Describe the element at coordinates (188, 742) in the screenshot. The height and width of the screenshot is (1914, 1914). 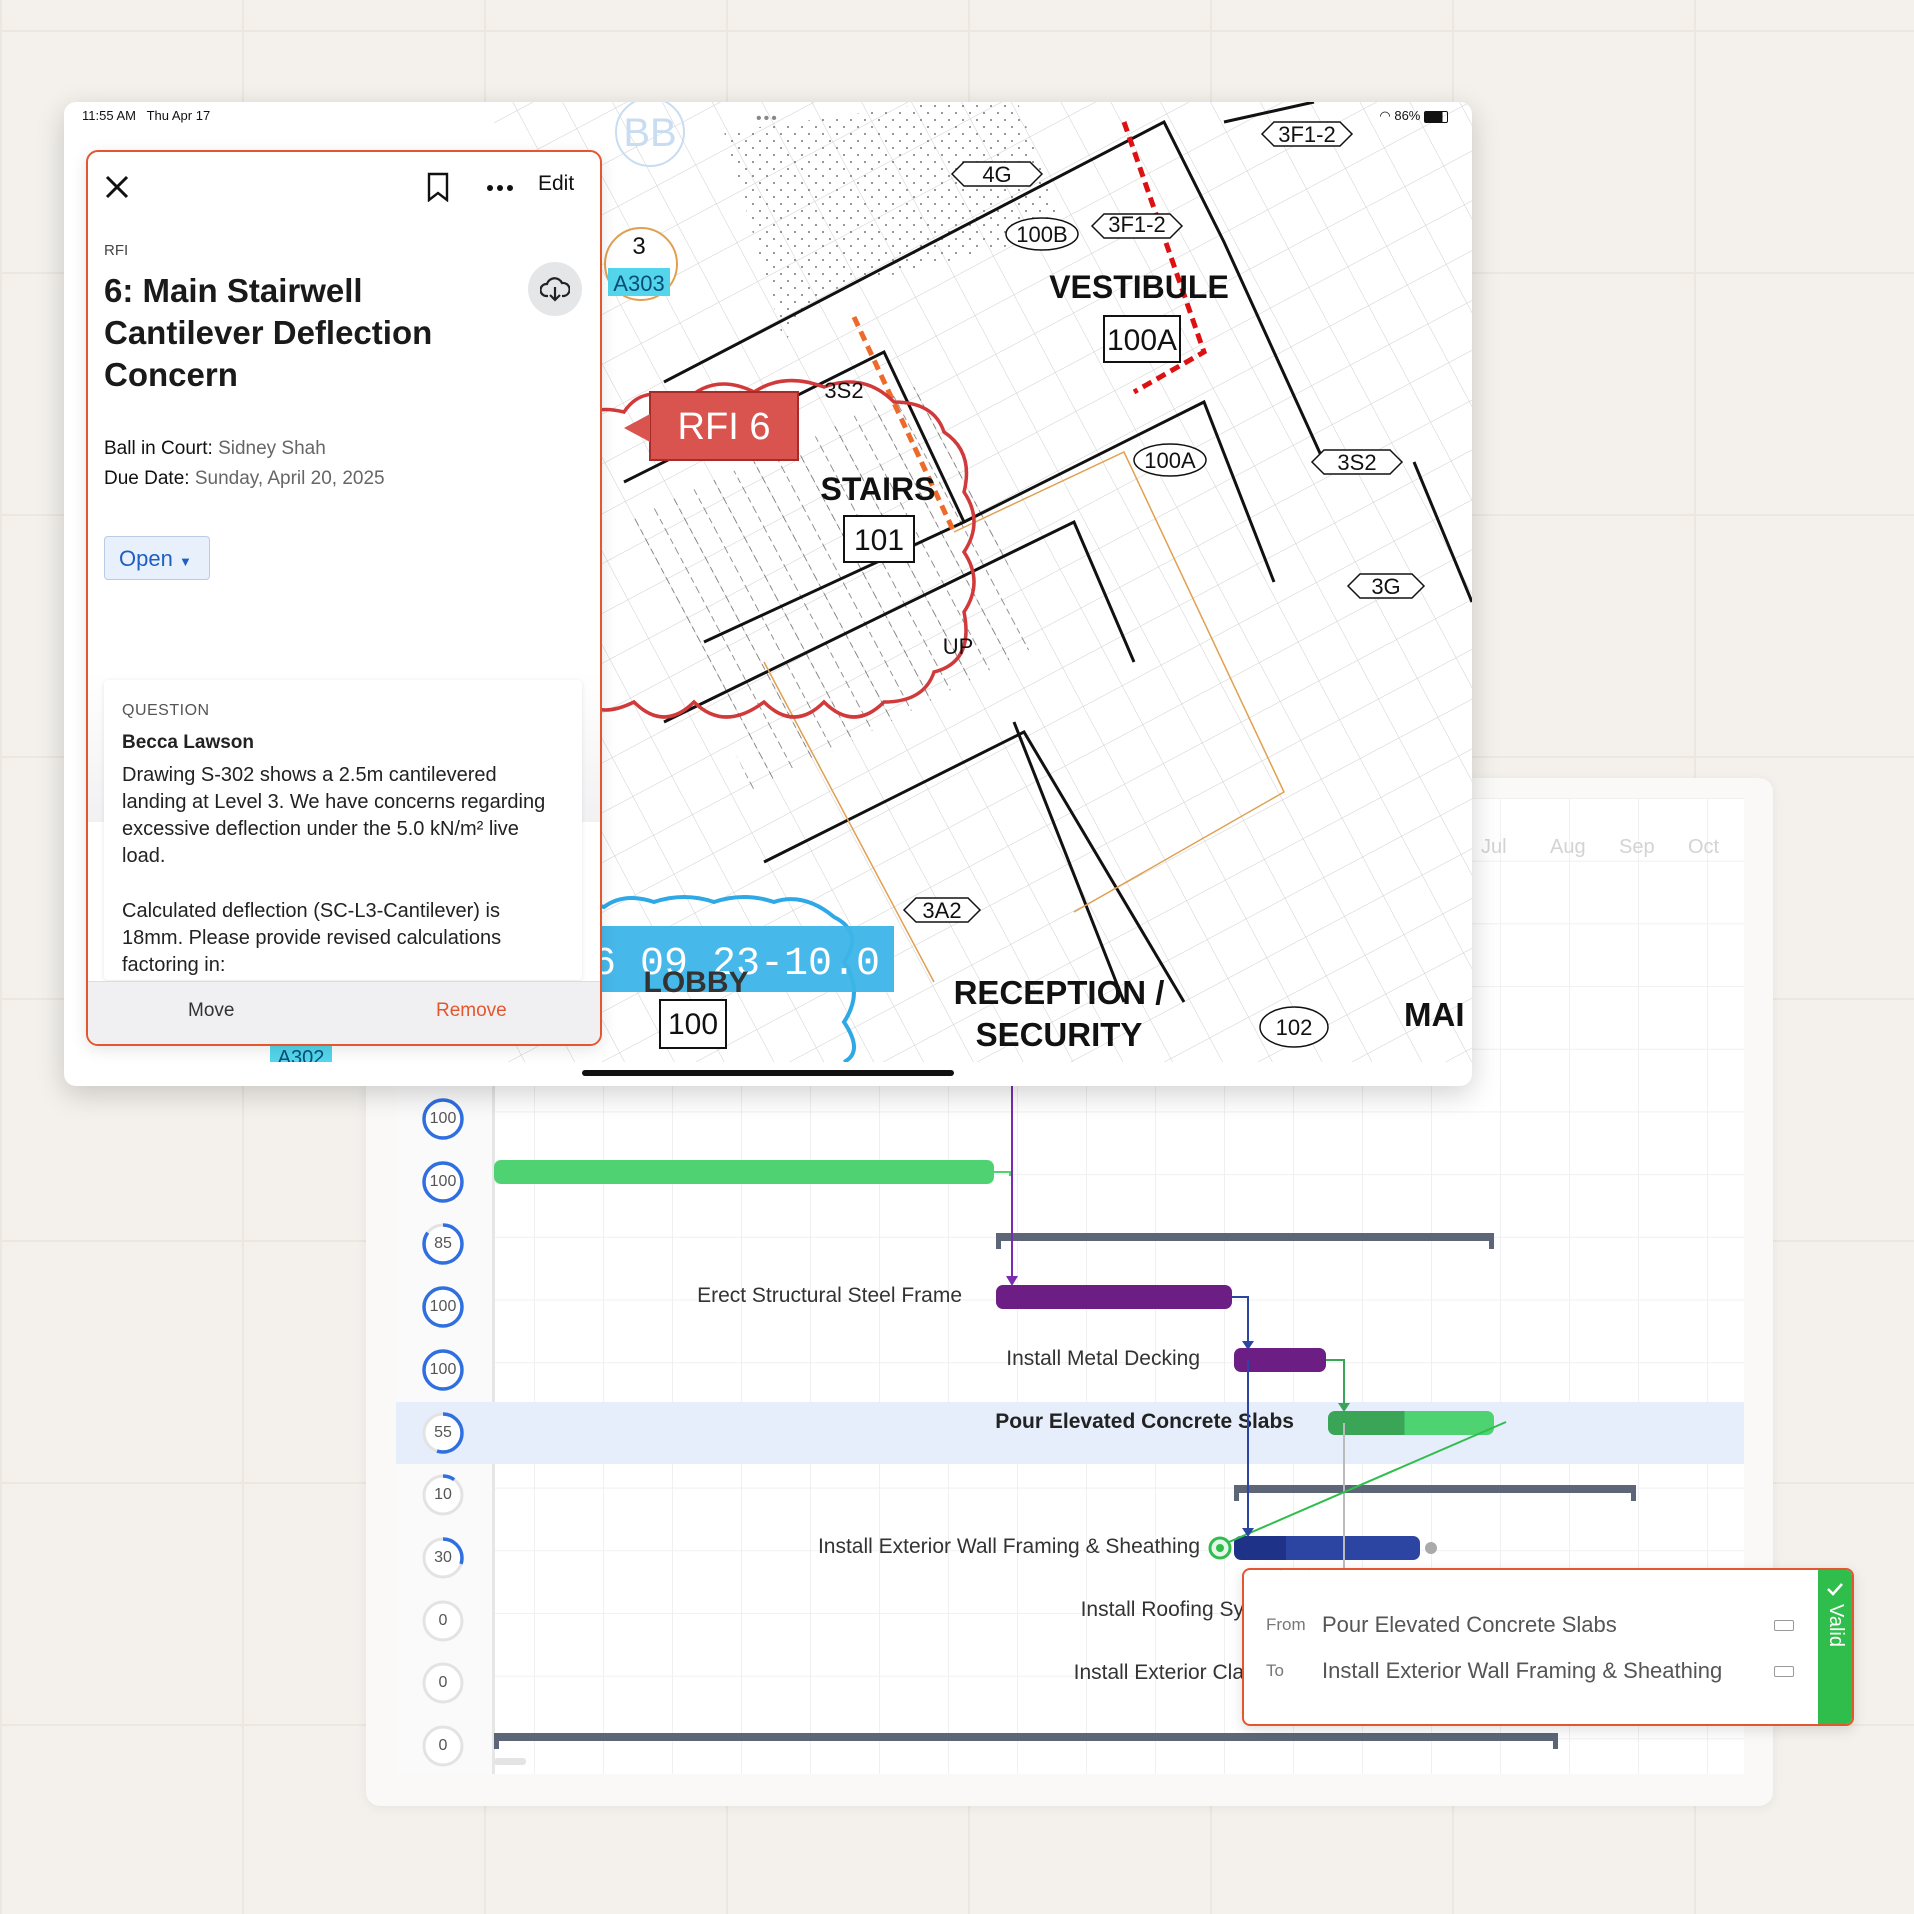
I see `question-author: Becca Lawson` at that location.